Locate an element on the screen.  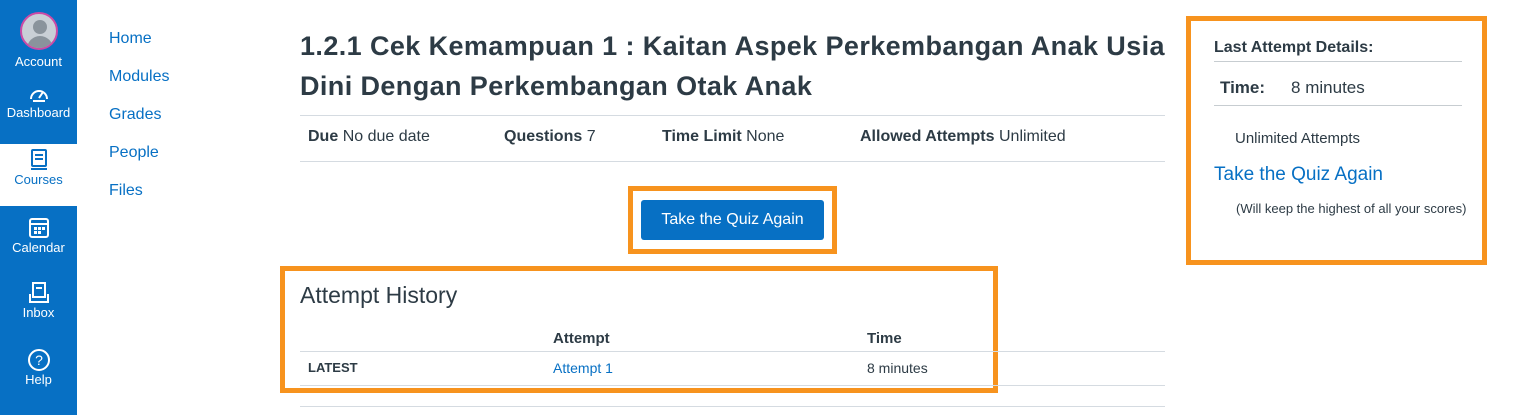
last-attempt-time: Time: 8 minutes is located at coordinates (1292, 87).